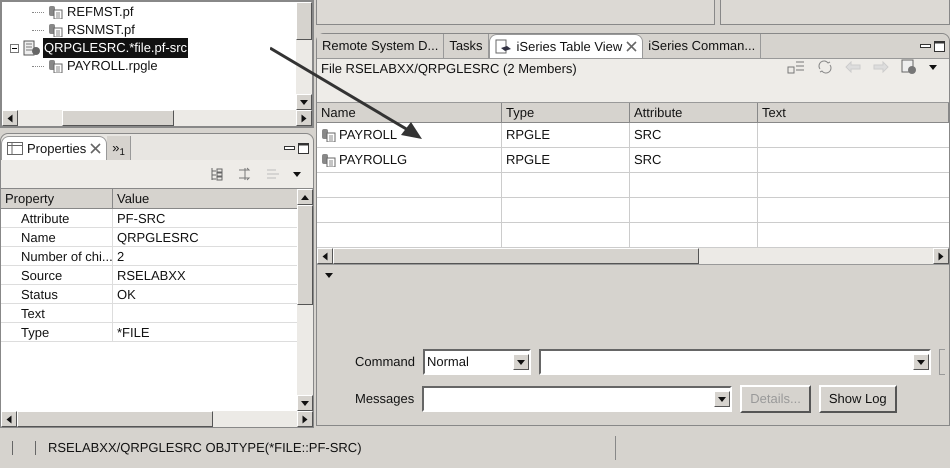 This screenshot has height=468, width=950. What do you see at coordinates (245, 174) in the screenshot?
I see `arrows-icon` at bounding box center [245, 174].